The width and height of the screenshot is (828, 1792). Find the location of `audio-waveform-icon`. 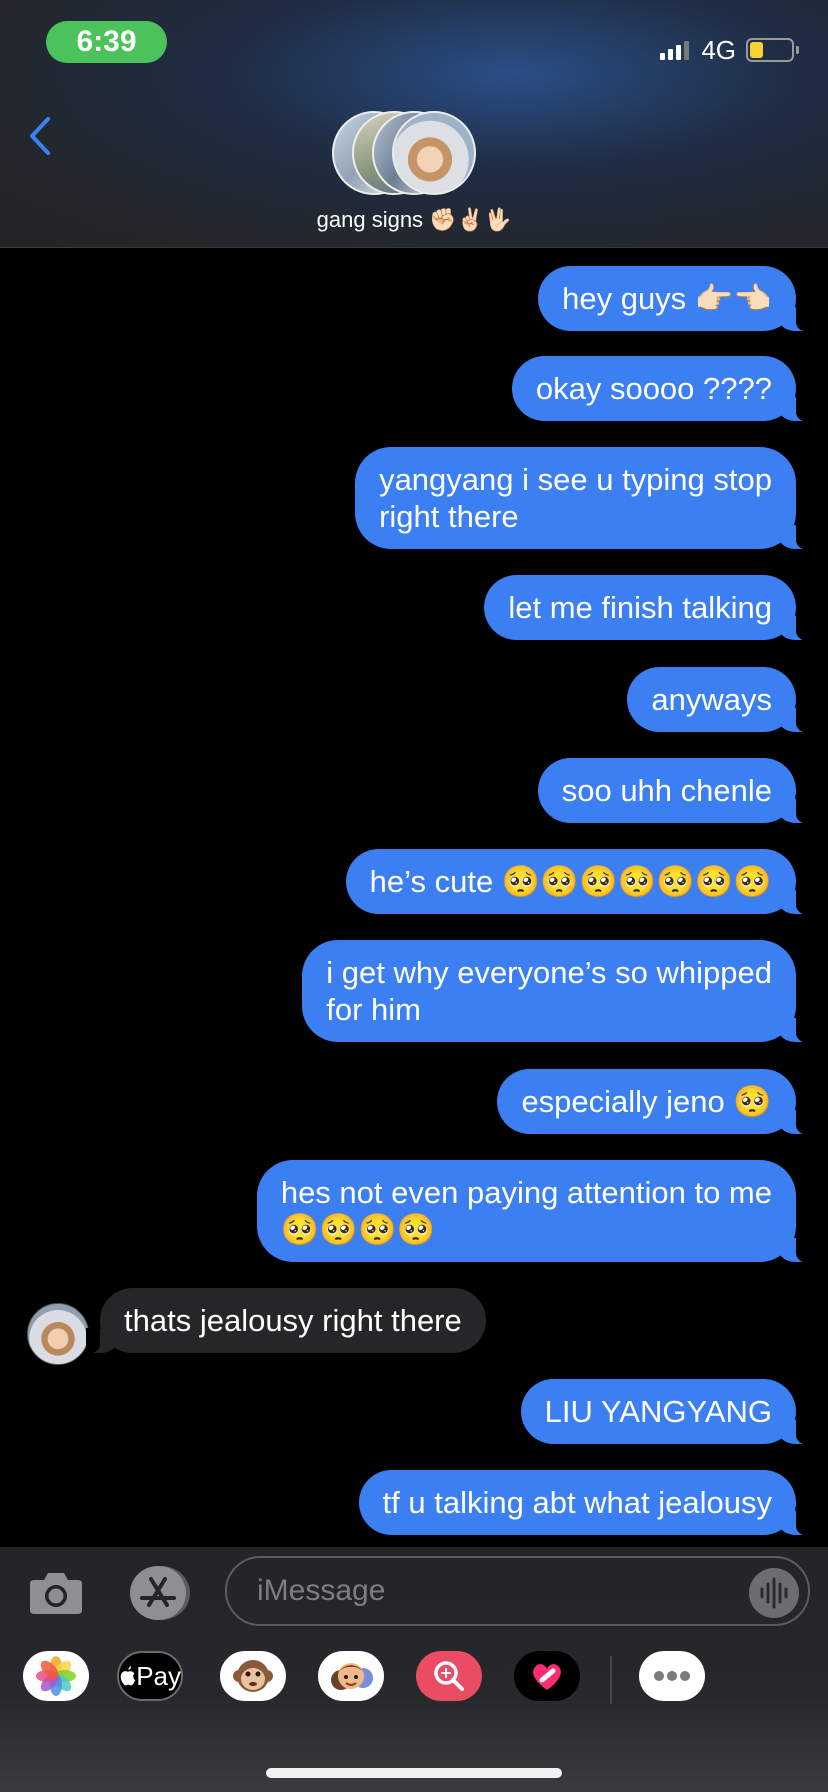

audio-waveform-icon is located at coordinates (774, 1593).